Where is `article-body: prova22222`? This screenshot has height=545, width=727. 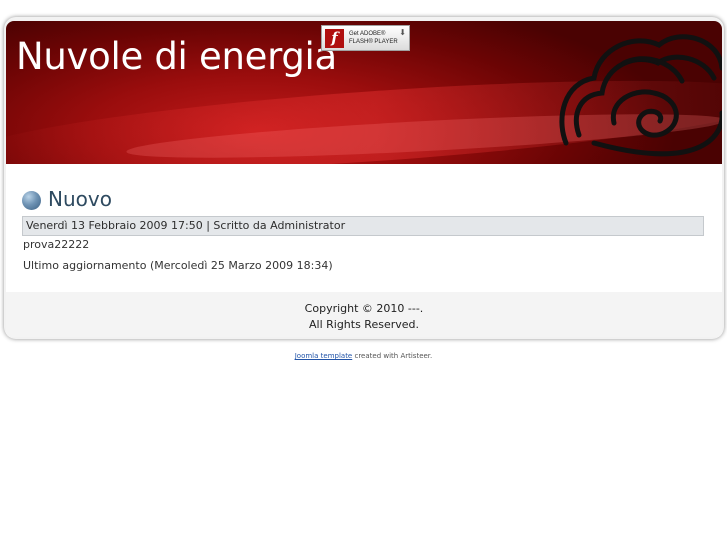 article-body: prova22222 is located at coordinates (56, 244).